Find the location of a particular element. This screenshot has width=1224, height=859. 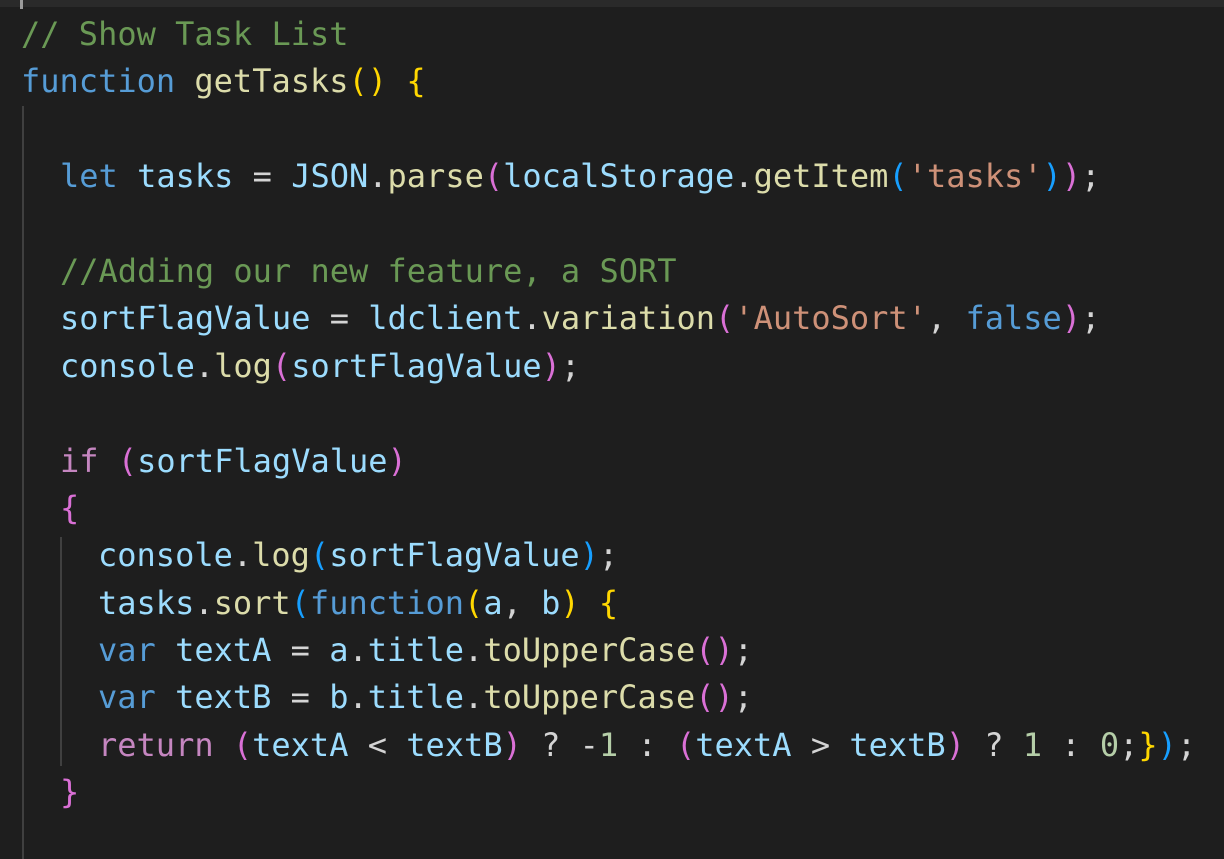

code-token: sort is located at coordinates (252, 602).